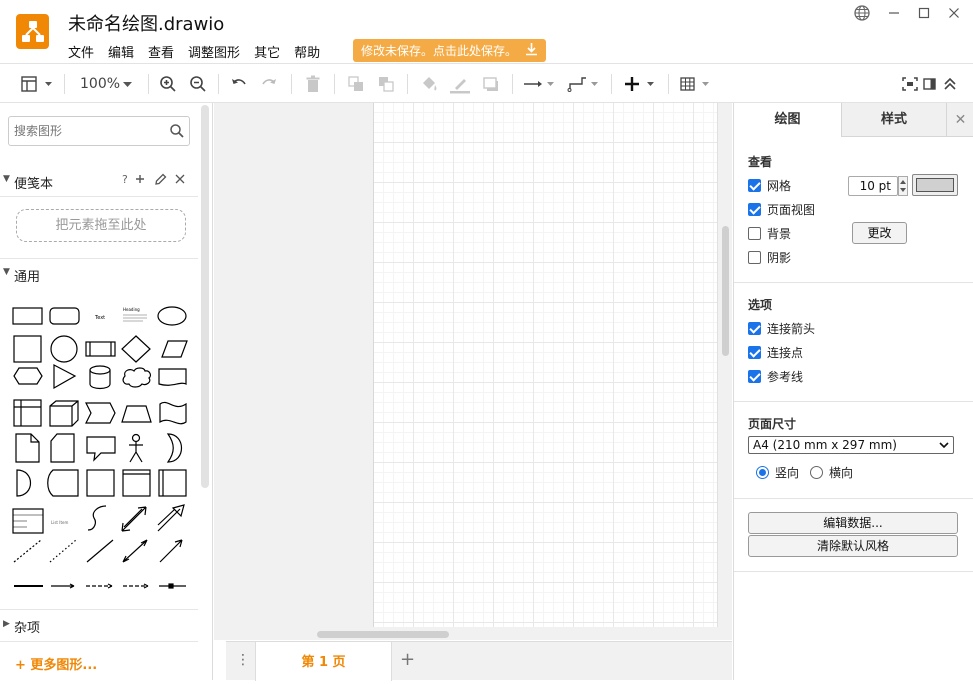  What do you see at coordinates (924, 13) in the screenshot?
I see `maximize-icon` at bounding box center [924, 13].